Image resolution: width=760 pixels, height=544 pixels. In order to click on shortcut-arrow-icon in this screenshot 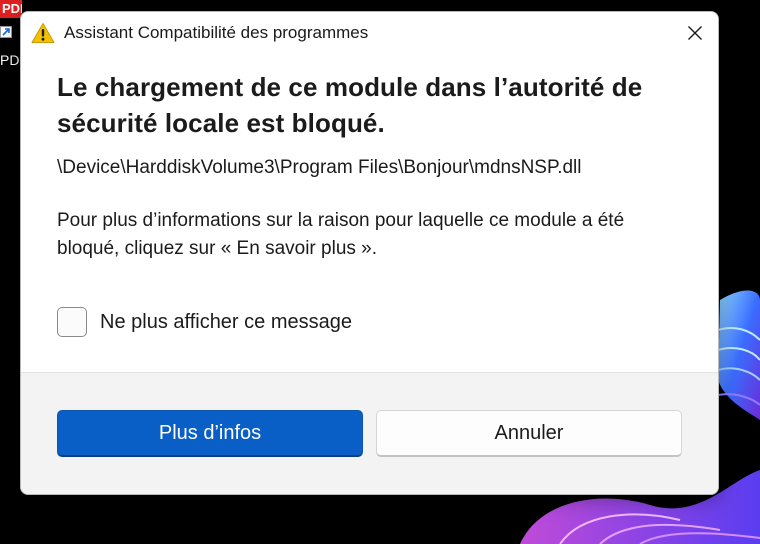, I will do `click(6, 32)`.